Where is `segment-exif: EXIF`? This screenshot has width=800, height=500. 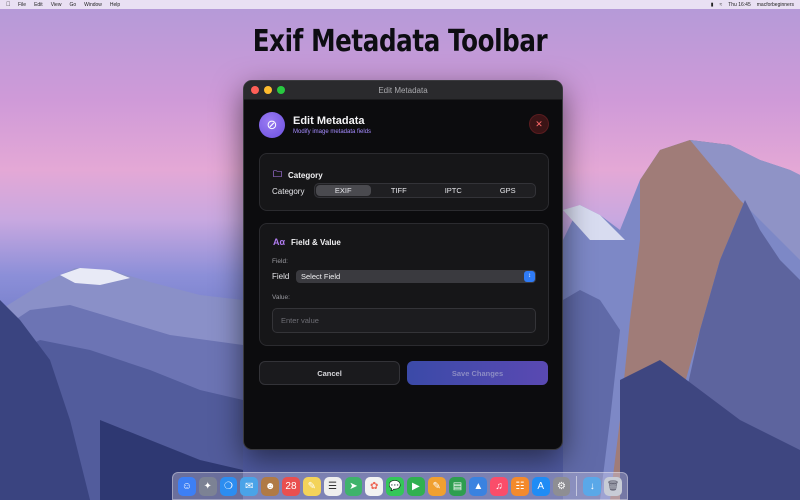
segment-exif: EXIF is located at coordinates (343, 190).